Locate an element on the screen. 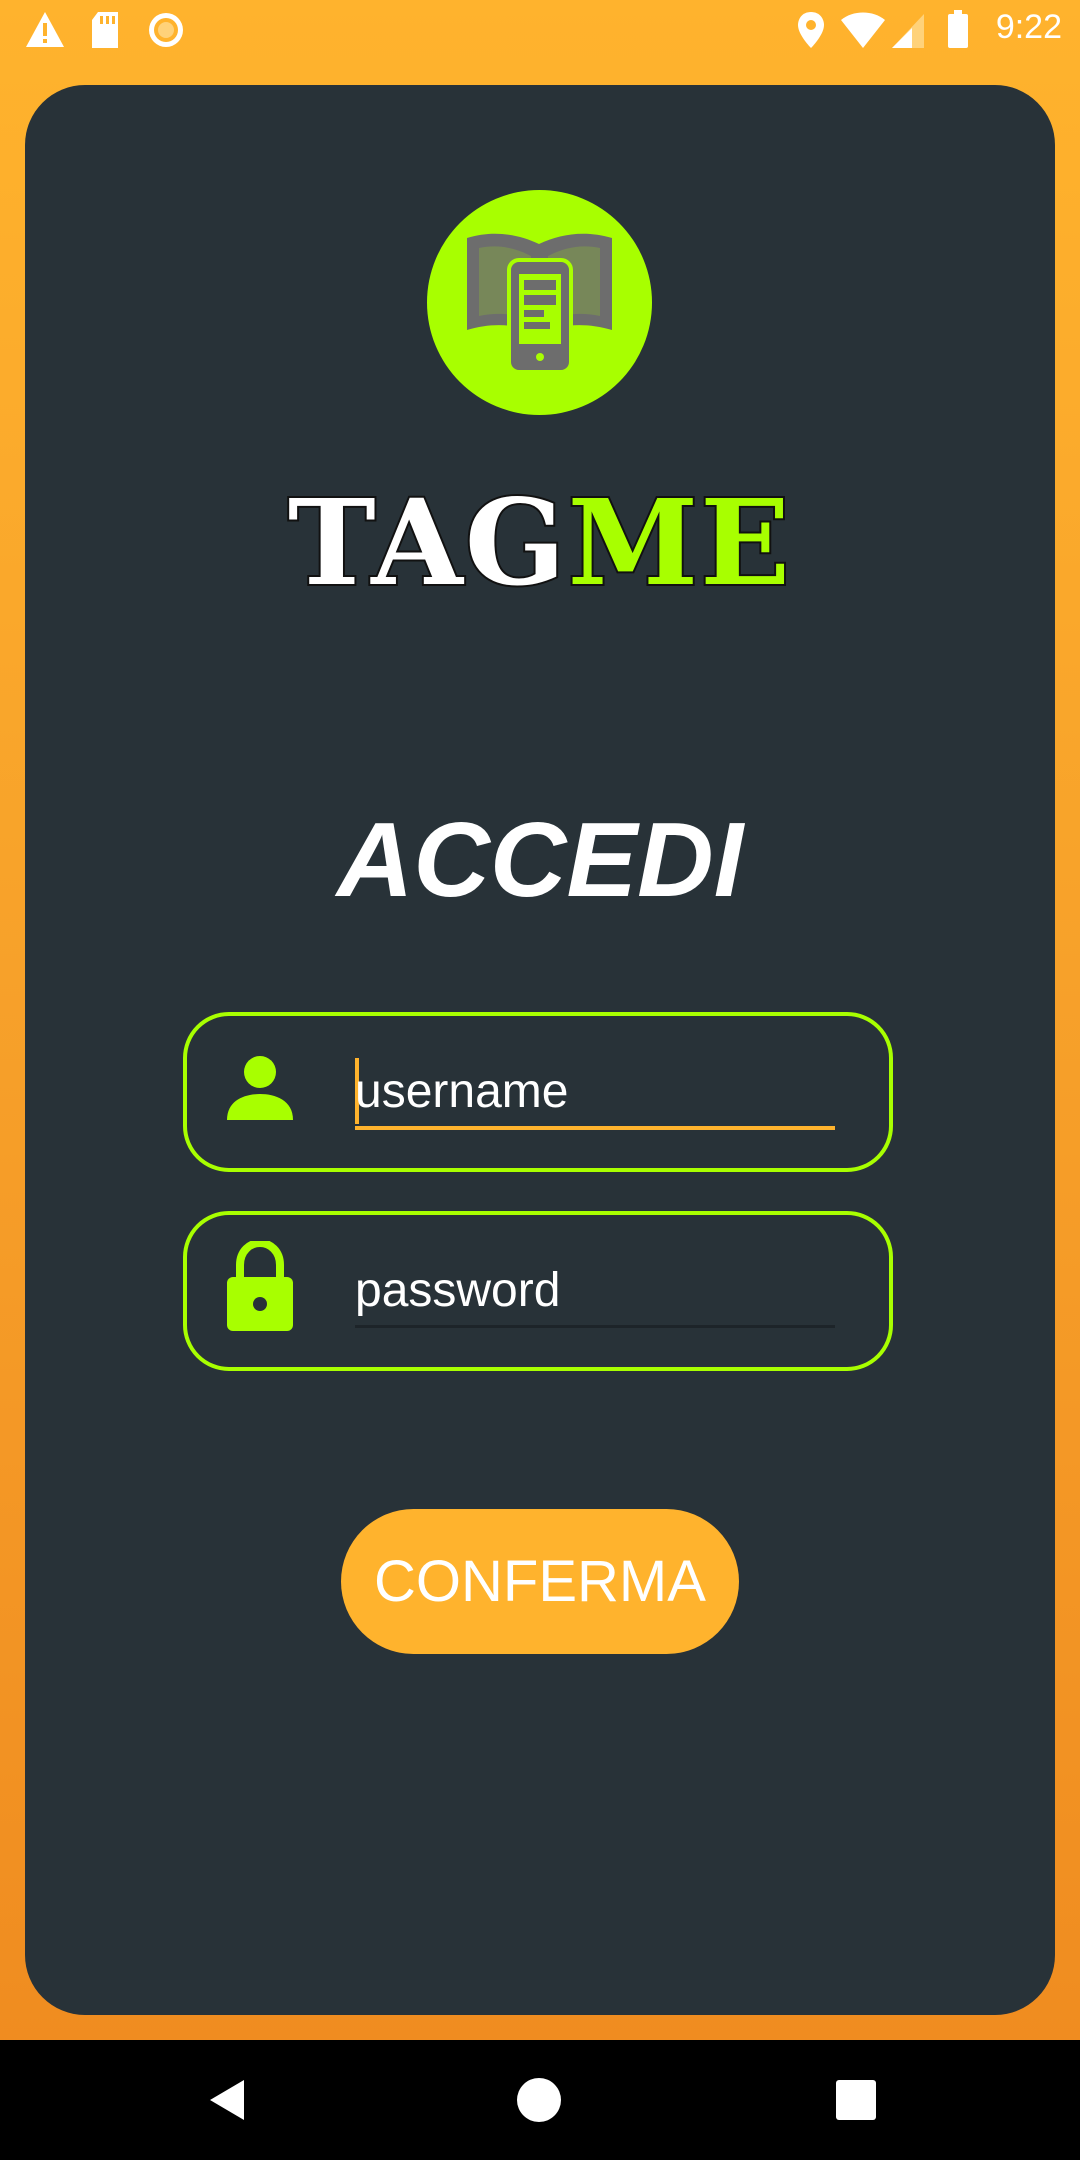 This screenshot has width=1080, height=2160. page-title: ACCEDI is located at coordinates (540, 860).